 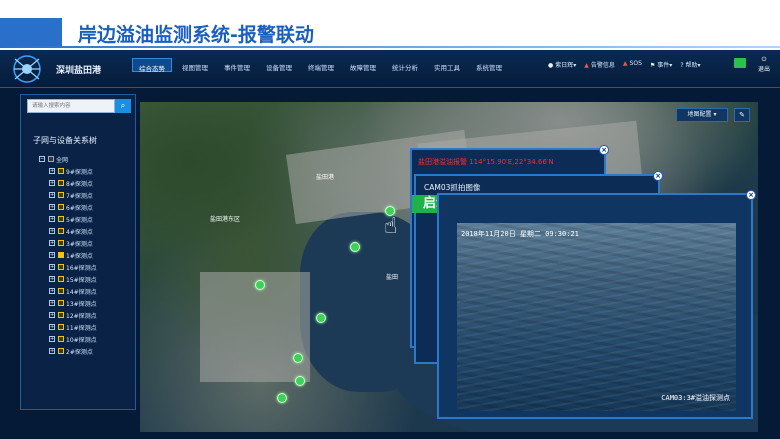 What do you see at coordinates (405, 65) in the screenshot?
I see `tab-statistics: 统计分析` at bounding box center [405, 65].